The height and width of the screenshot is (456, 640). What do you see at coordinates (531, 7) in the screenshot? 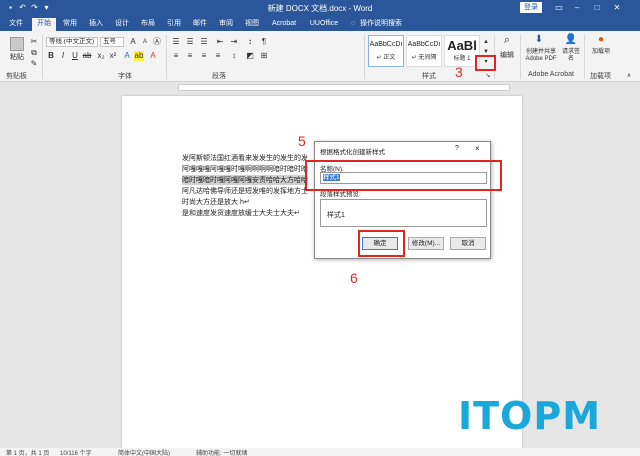
I see `signin-button: 登录` at bounding box center [531, 7].